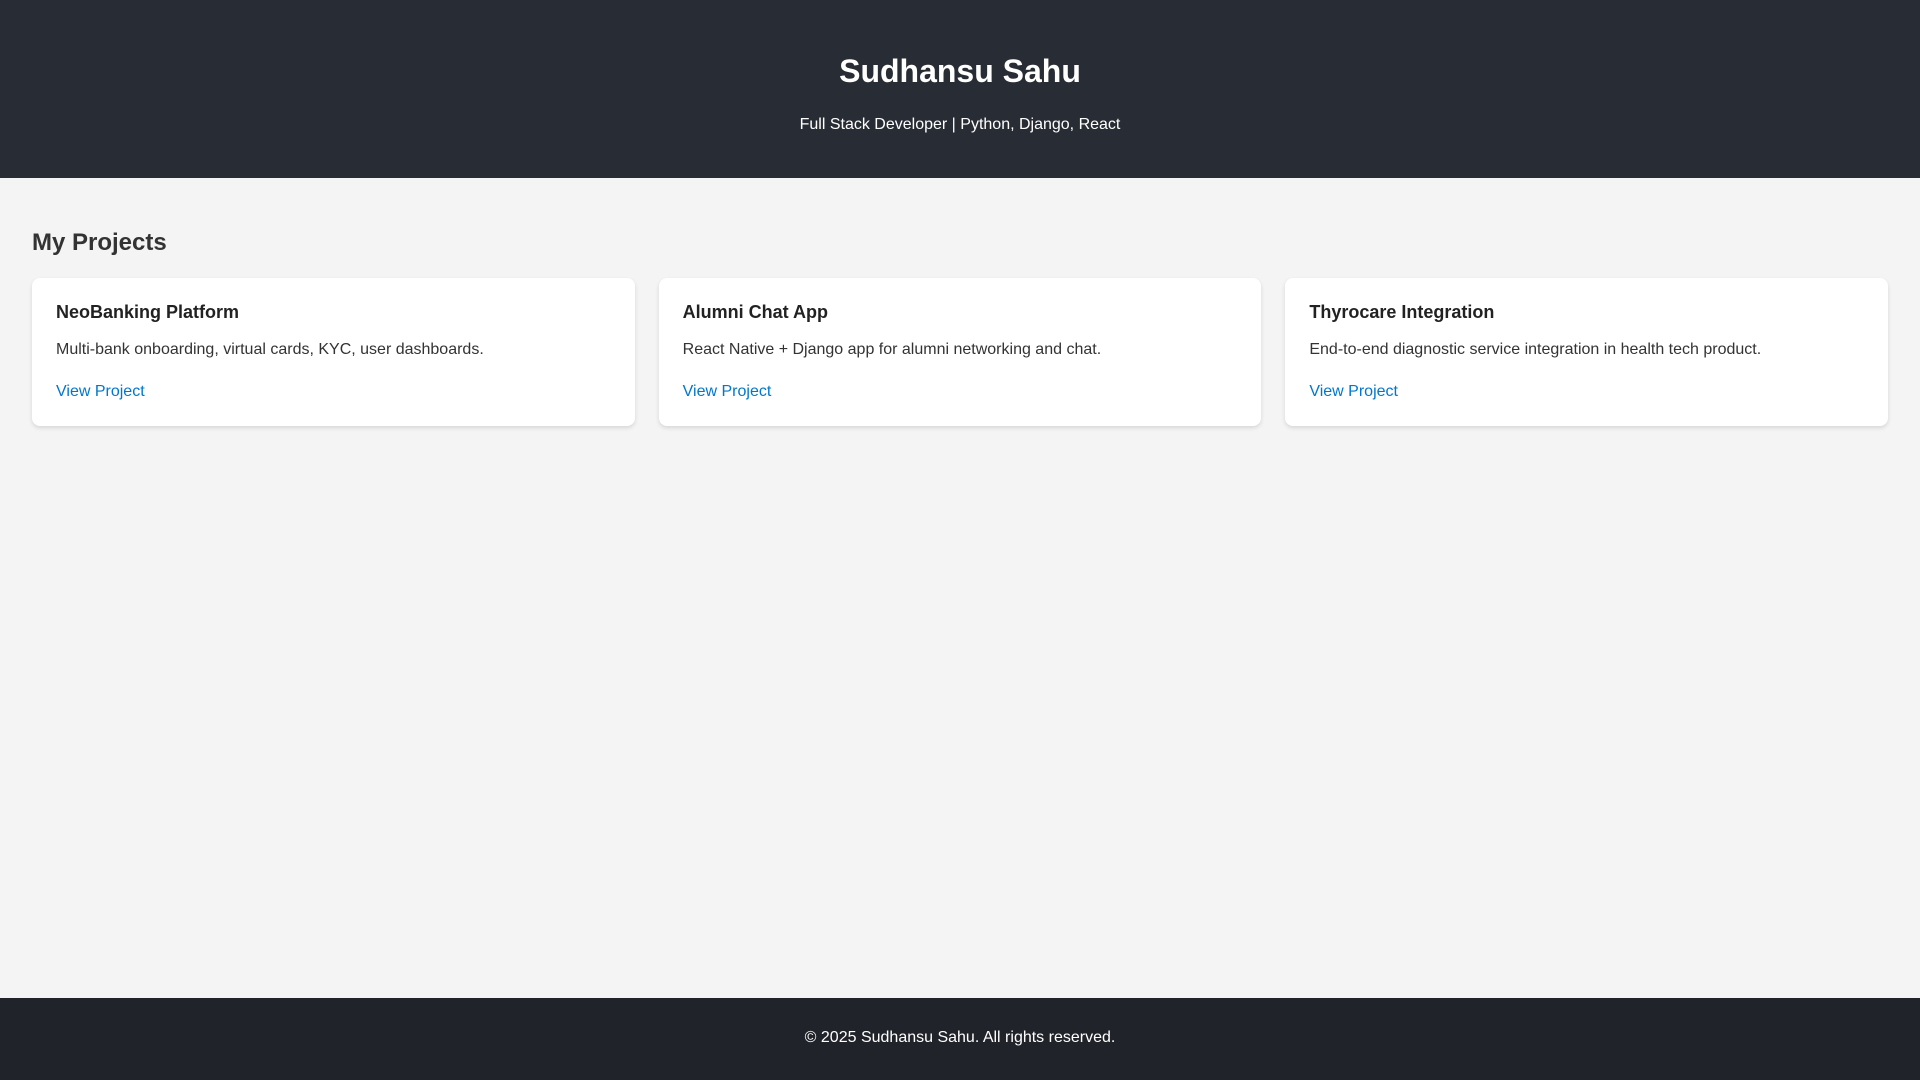 The height and width of the screenshot is (1080, 1920). What do you see at coordinates (1402, 312) in the screenshot?
I see `project-title: Thyrocare Integration` at bounding box center [1402, 312].